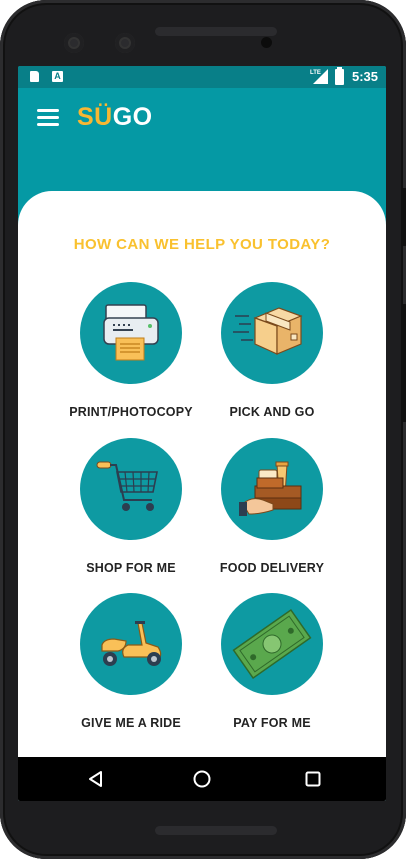  What do you see at coordinates (315, 73) in the screenshot?
I see `svg-text: LTE` at bounding box center [315, 73].